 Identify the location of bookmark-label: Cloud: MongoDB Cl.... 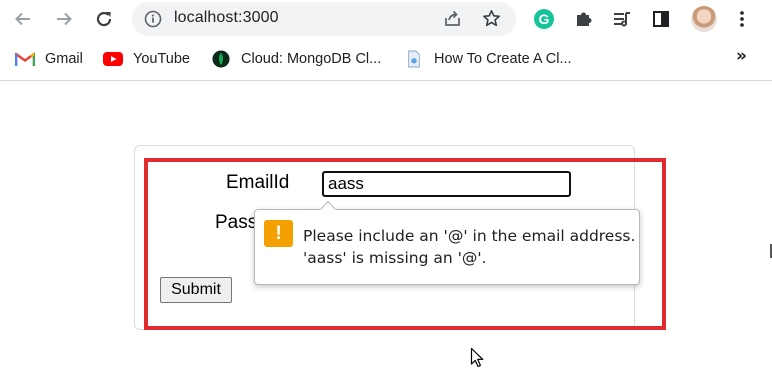
(311, 59).